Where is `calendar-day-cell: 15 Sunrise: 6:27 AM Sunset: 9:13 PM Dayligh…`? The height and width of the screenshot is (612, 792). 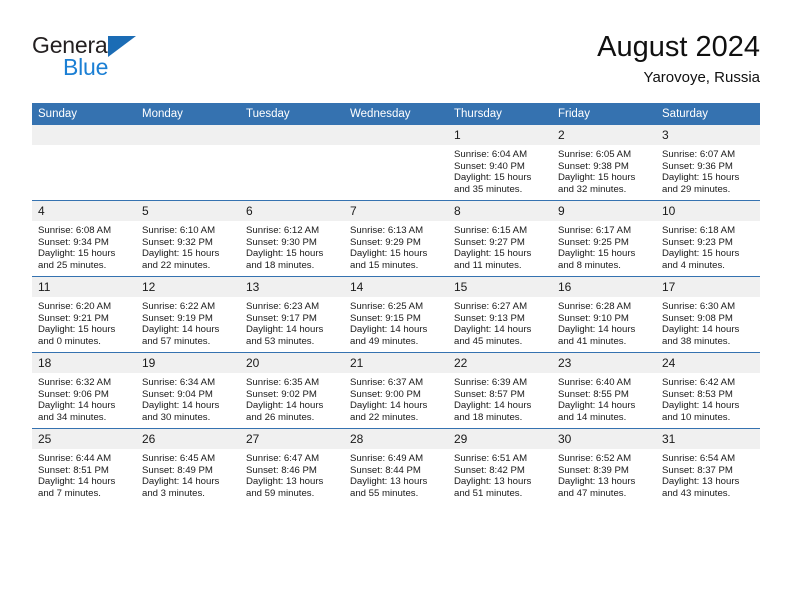 calendar-day-cell: 15 Sunrise: 6:27 AM Sunset: 9:13 PM Dayligh… is located at coordinates (500, 314).